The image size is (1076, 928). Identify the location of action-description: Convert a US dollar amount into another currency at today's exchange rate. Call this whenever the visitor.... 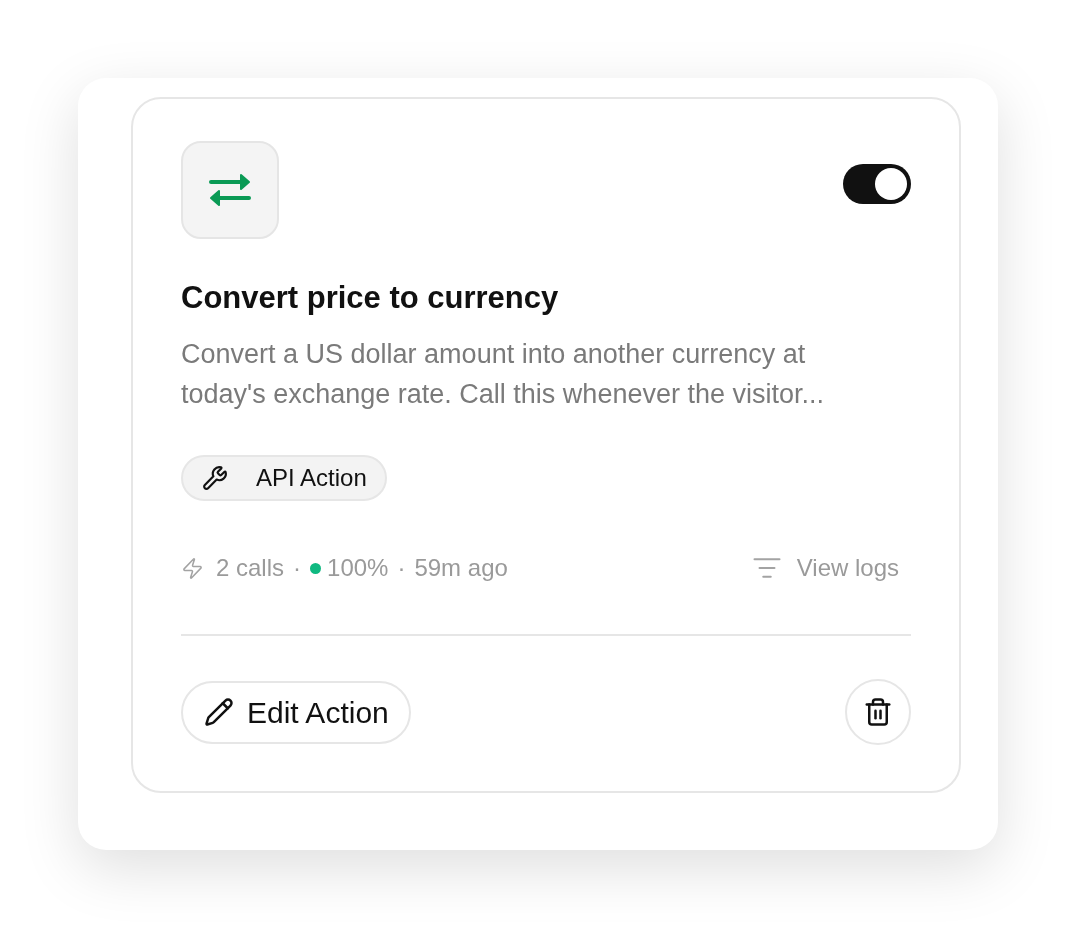
(503, 374).